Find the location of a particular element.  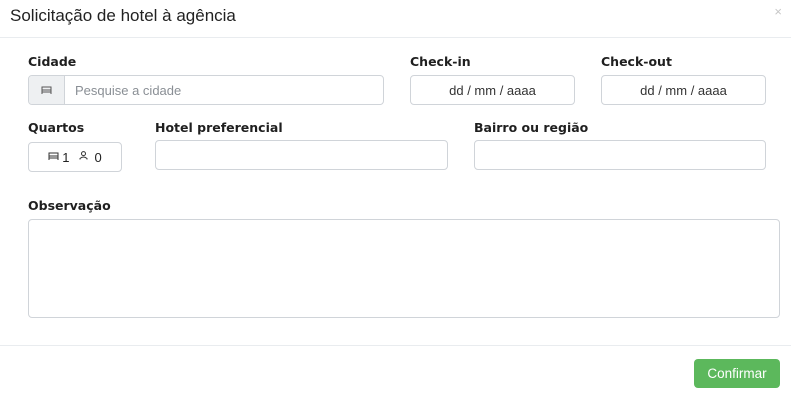

city-field is located at coordinates (206, 90).